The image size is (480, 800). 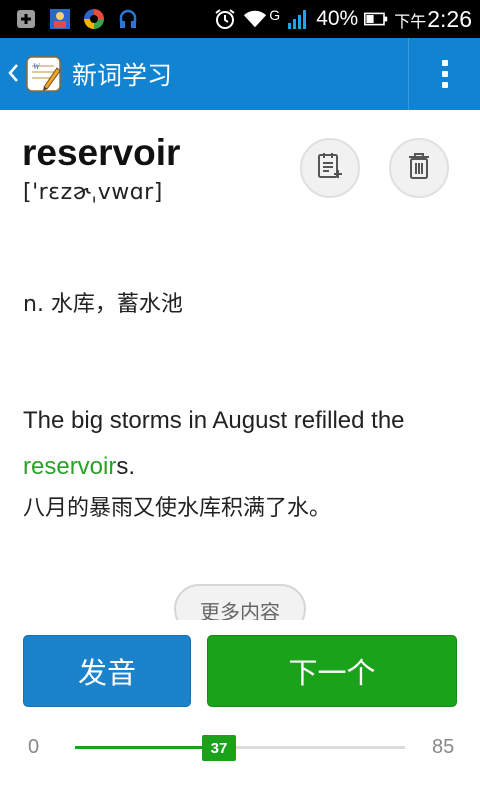 What do you see at coordinates (443, 747) in the screenshot?
I see `progress-max: 85` at bounding box center [443, 747].